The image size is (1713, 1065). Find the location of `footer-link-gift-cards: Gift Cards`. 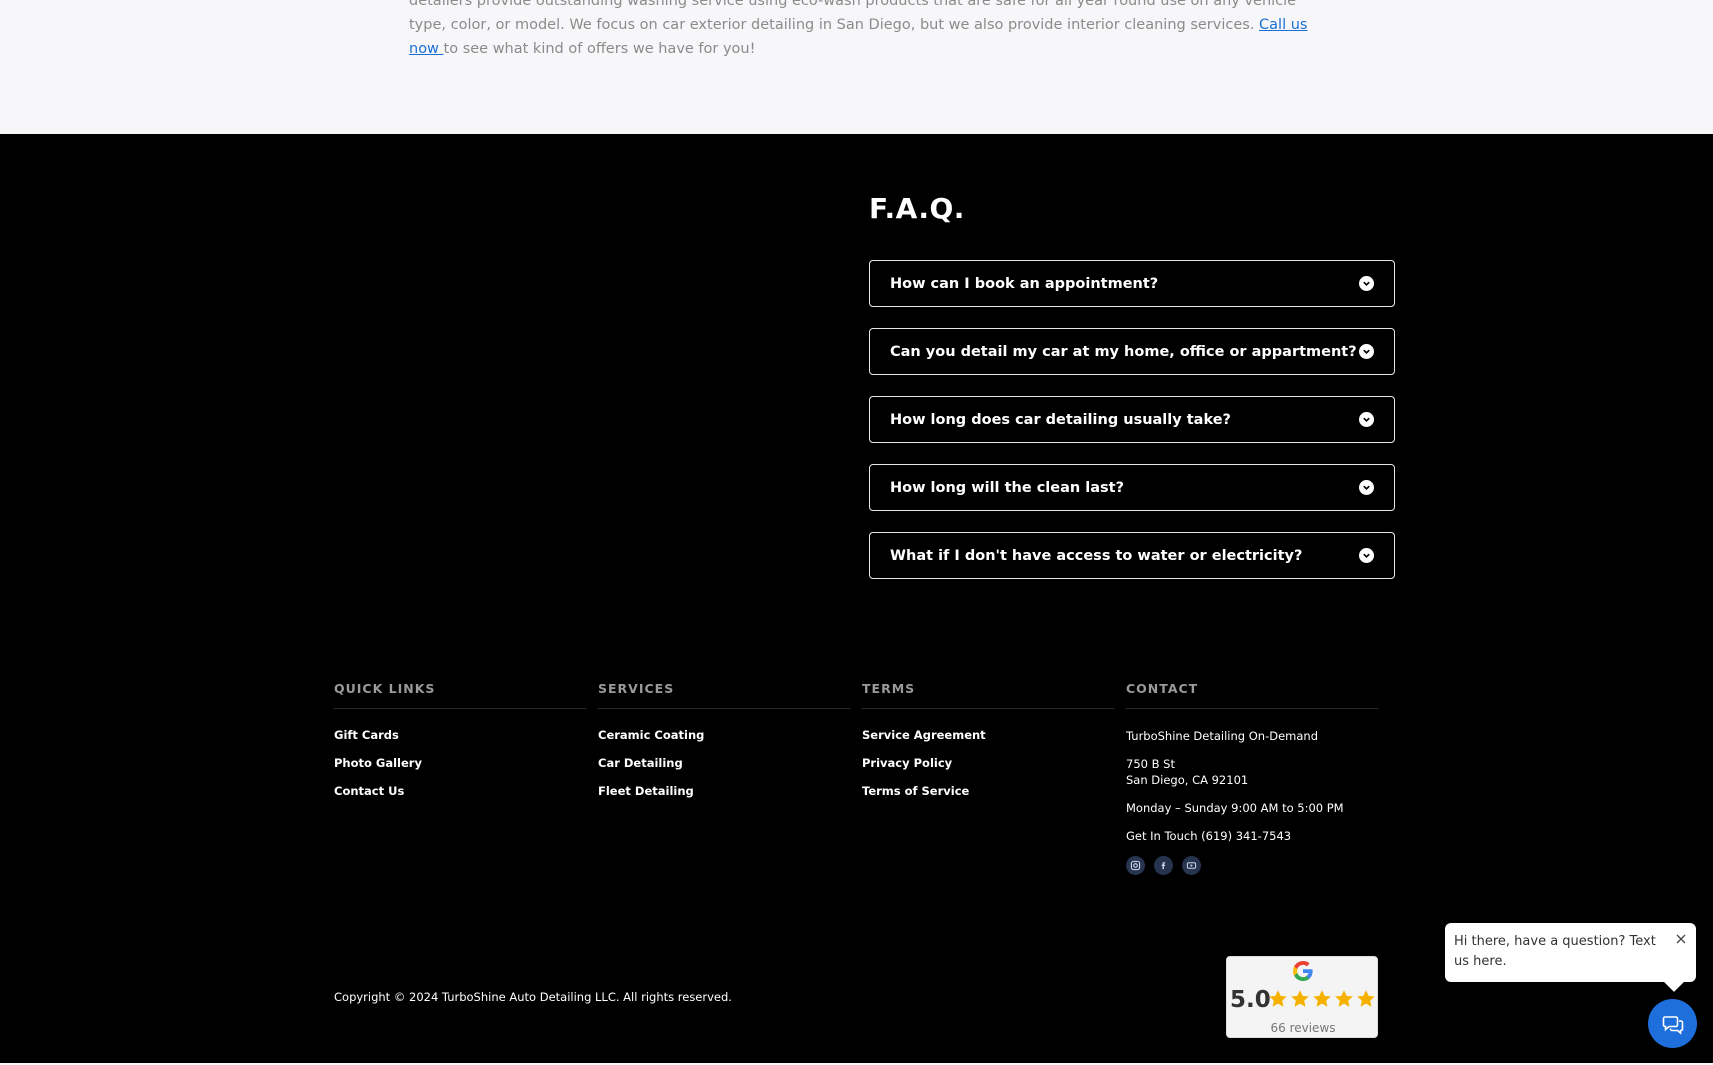

footer-link-gift-cards: Gift Cards is located at coordinates (460, 742).